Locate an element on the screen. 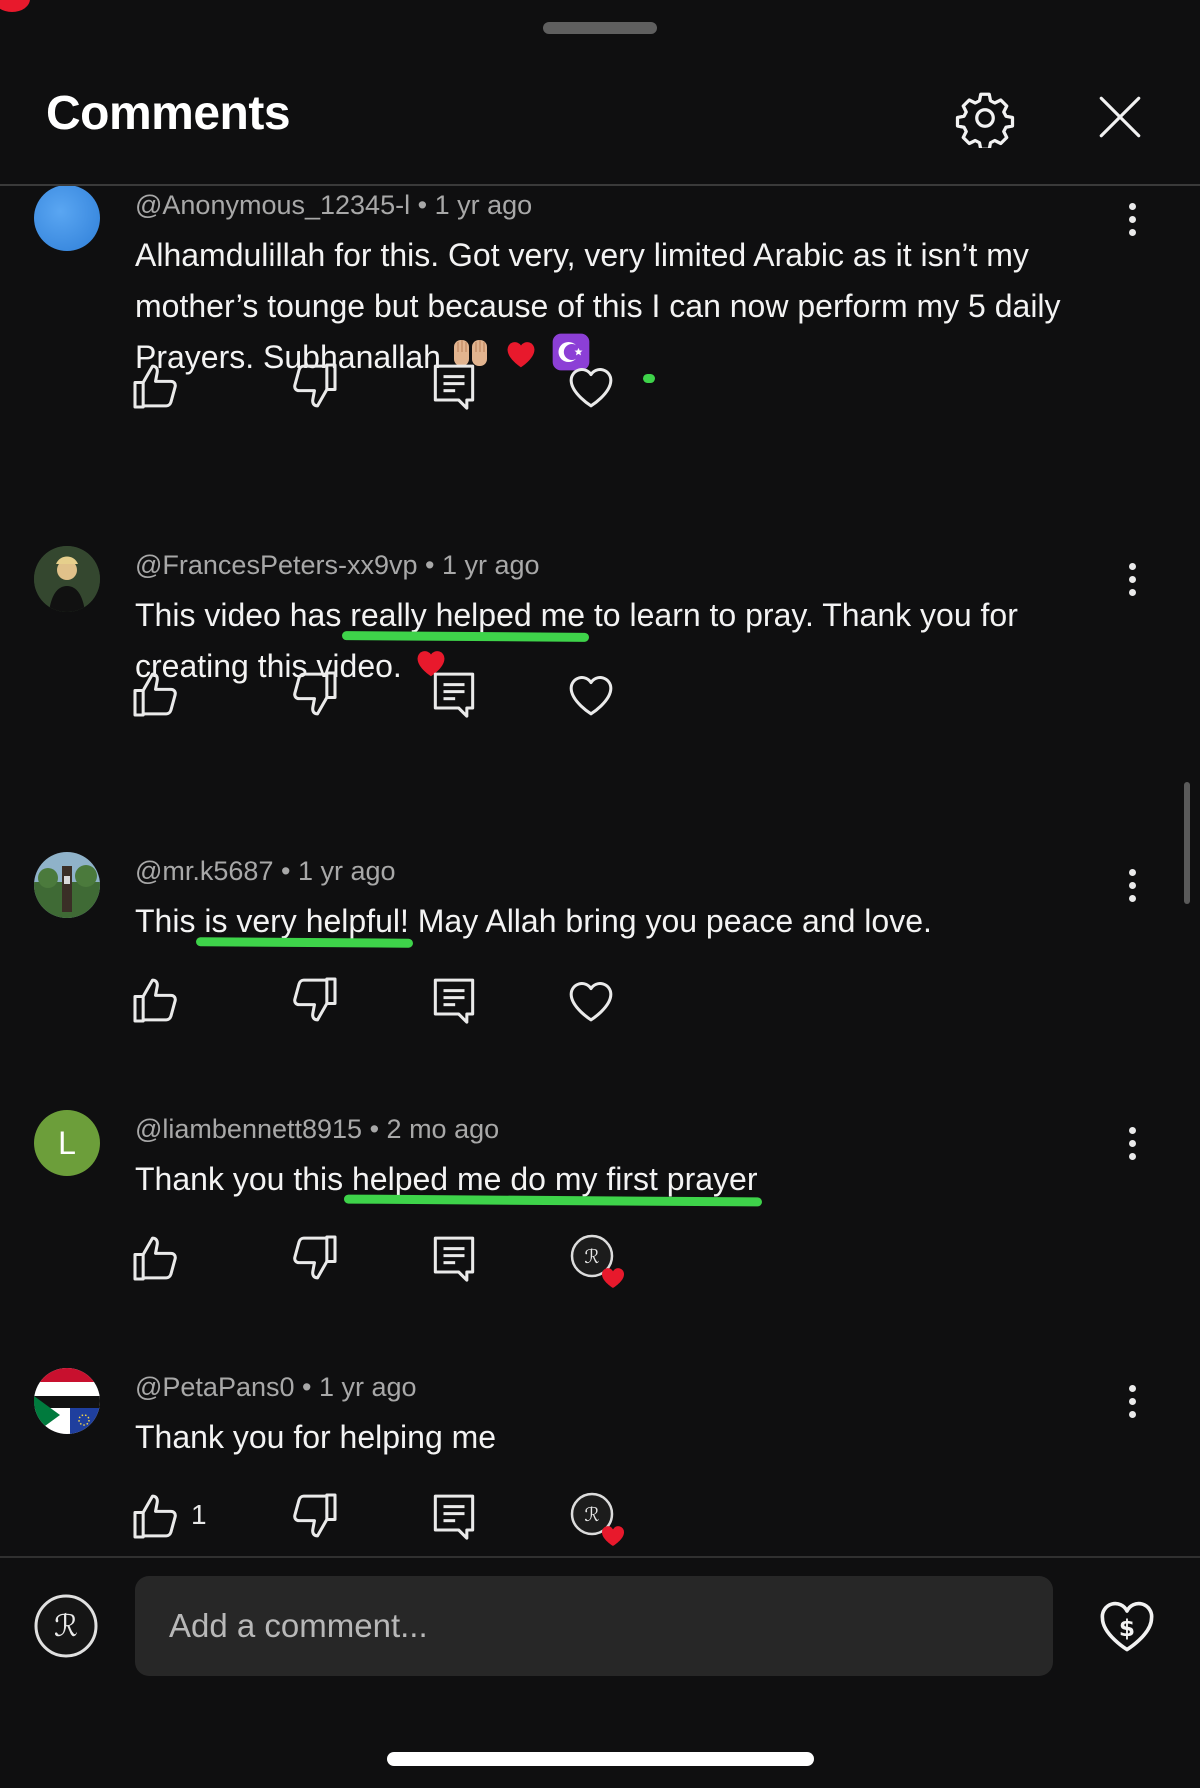 This screenshot has height=1788, width=1200. comment-author: @mr.k5687 is located at coordinates (204, 871).